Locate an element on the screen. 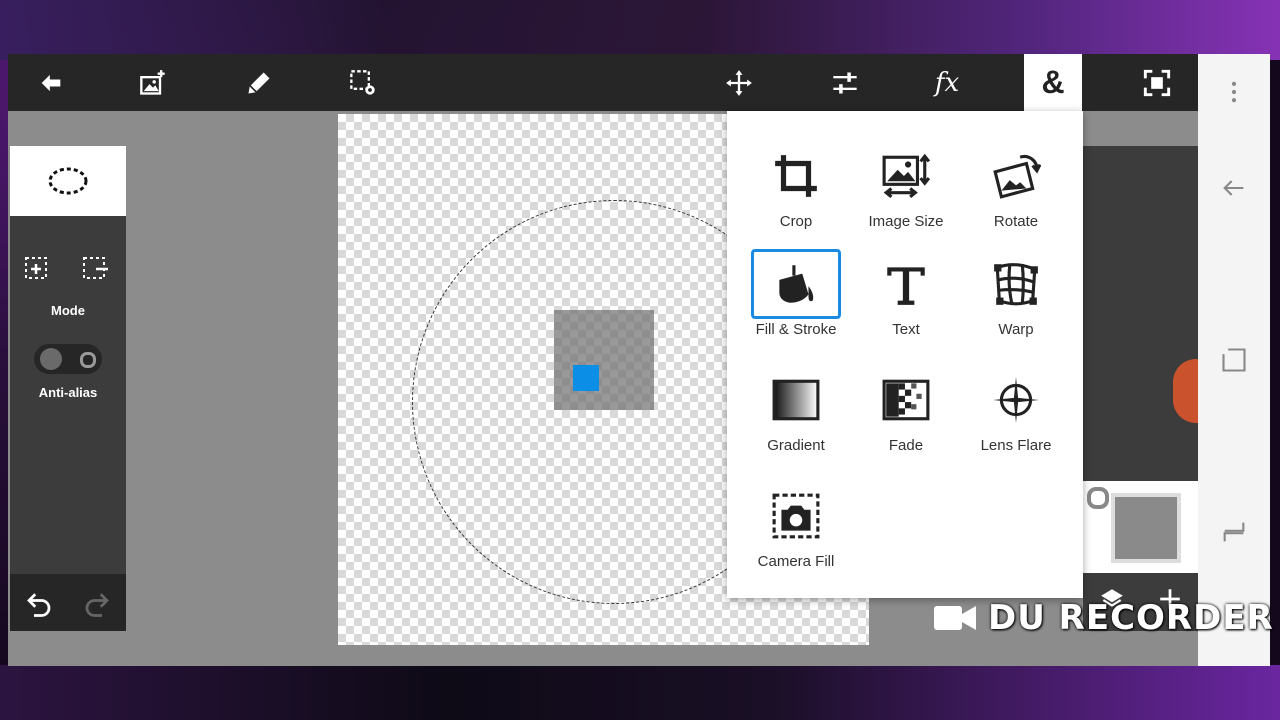 The width and height of the screenshot is (1280, 720). menu-item-crop: Crop is located at coordinates (796, 193).